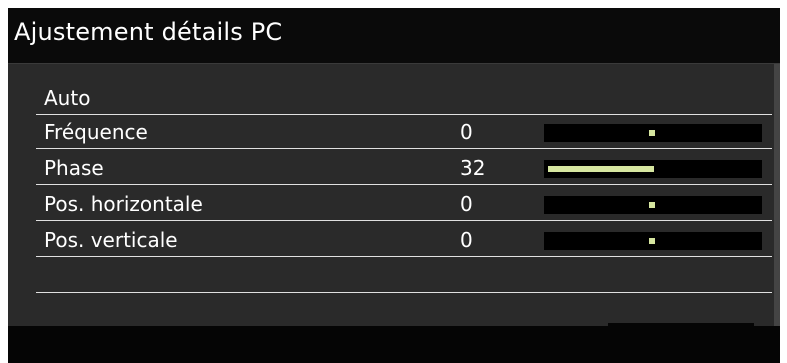  Describe the element at coordinates (123, 204) in the screenshot. I see `menu-item-label: Pos. horizontale` at that location.